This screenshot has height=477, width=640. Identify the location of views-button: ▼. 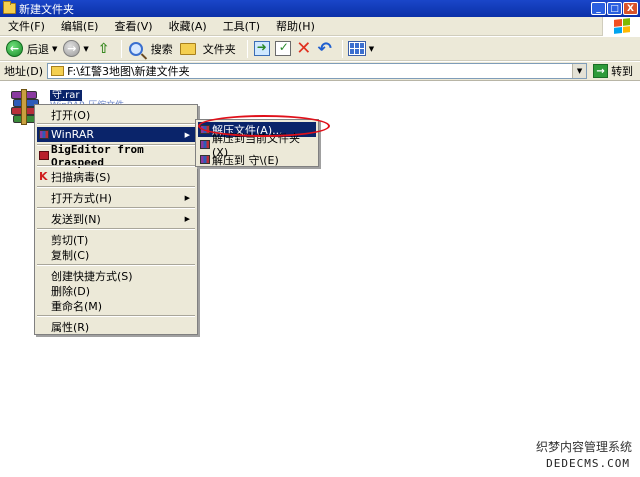
(360, 48).